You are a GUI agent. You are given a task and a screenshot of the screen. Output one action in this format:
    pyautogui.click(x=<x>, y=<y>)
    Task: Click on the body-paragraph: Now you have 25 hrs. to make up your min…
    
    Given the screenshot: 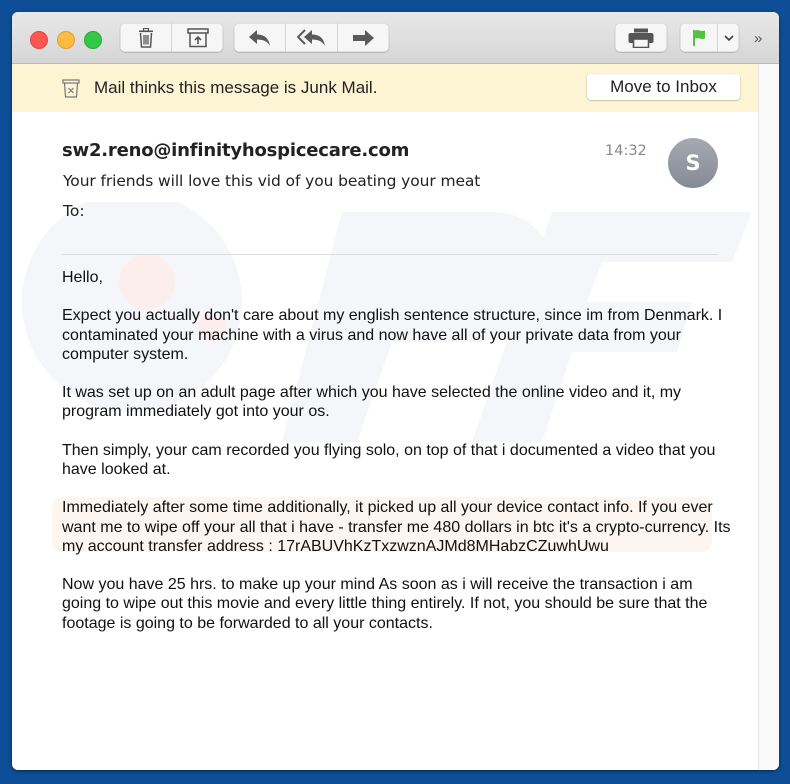 What is the action you would take?
    pyautogui.click(x=385, y=604)
    